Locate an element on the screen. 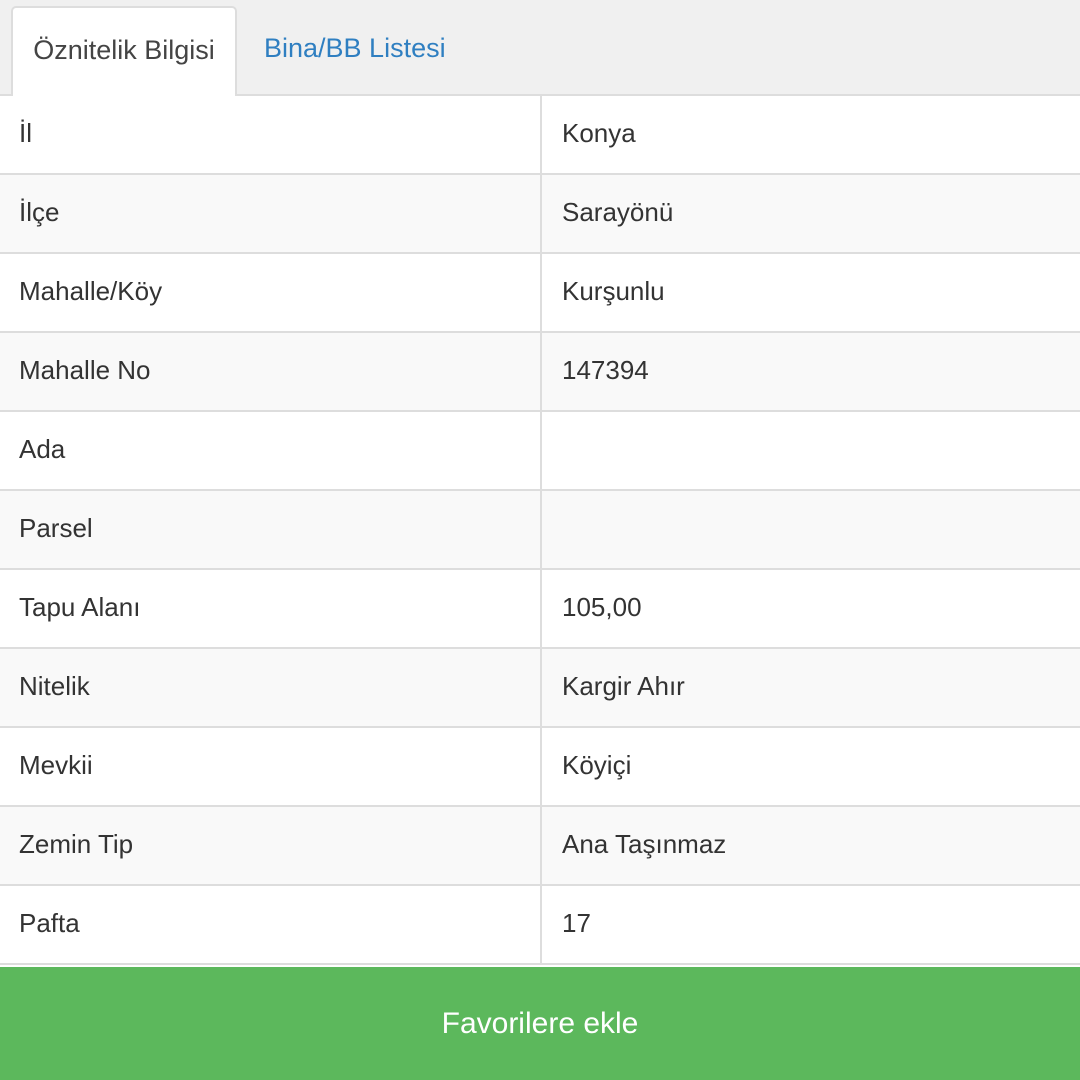 Image resolution: width=1080 pixels, height=1080 pixels. table-row: Tapu Alanı 105,00 is located at coordinates (540, 609).